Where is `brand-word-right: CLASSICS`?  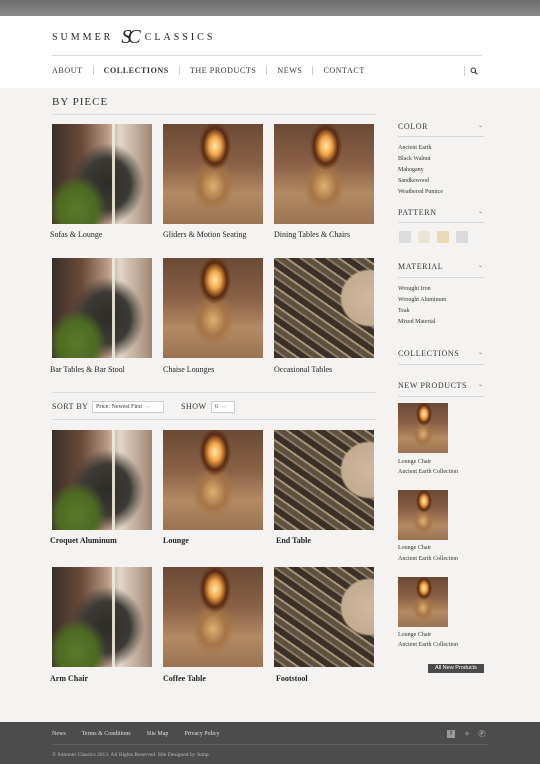 brand-word-right: CLASSICS is located at coordinates (180, 37).